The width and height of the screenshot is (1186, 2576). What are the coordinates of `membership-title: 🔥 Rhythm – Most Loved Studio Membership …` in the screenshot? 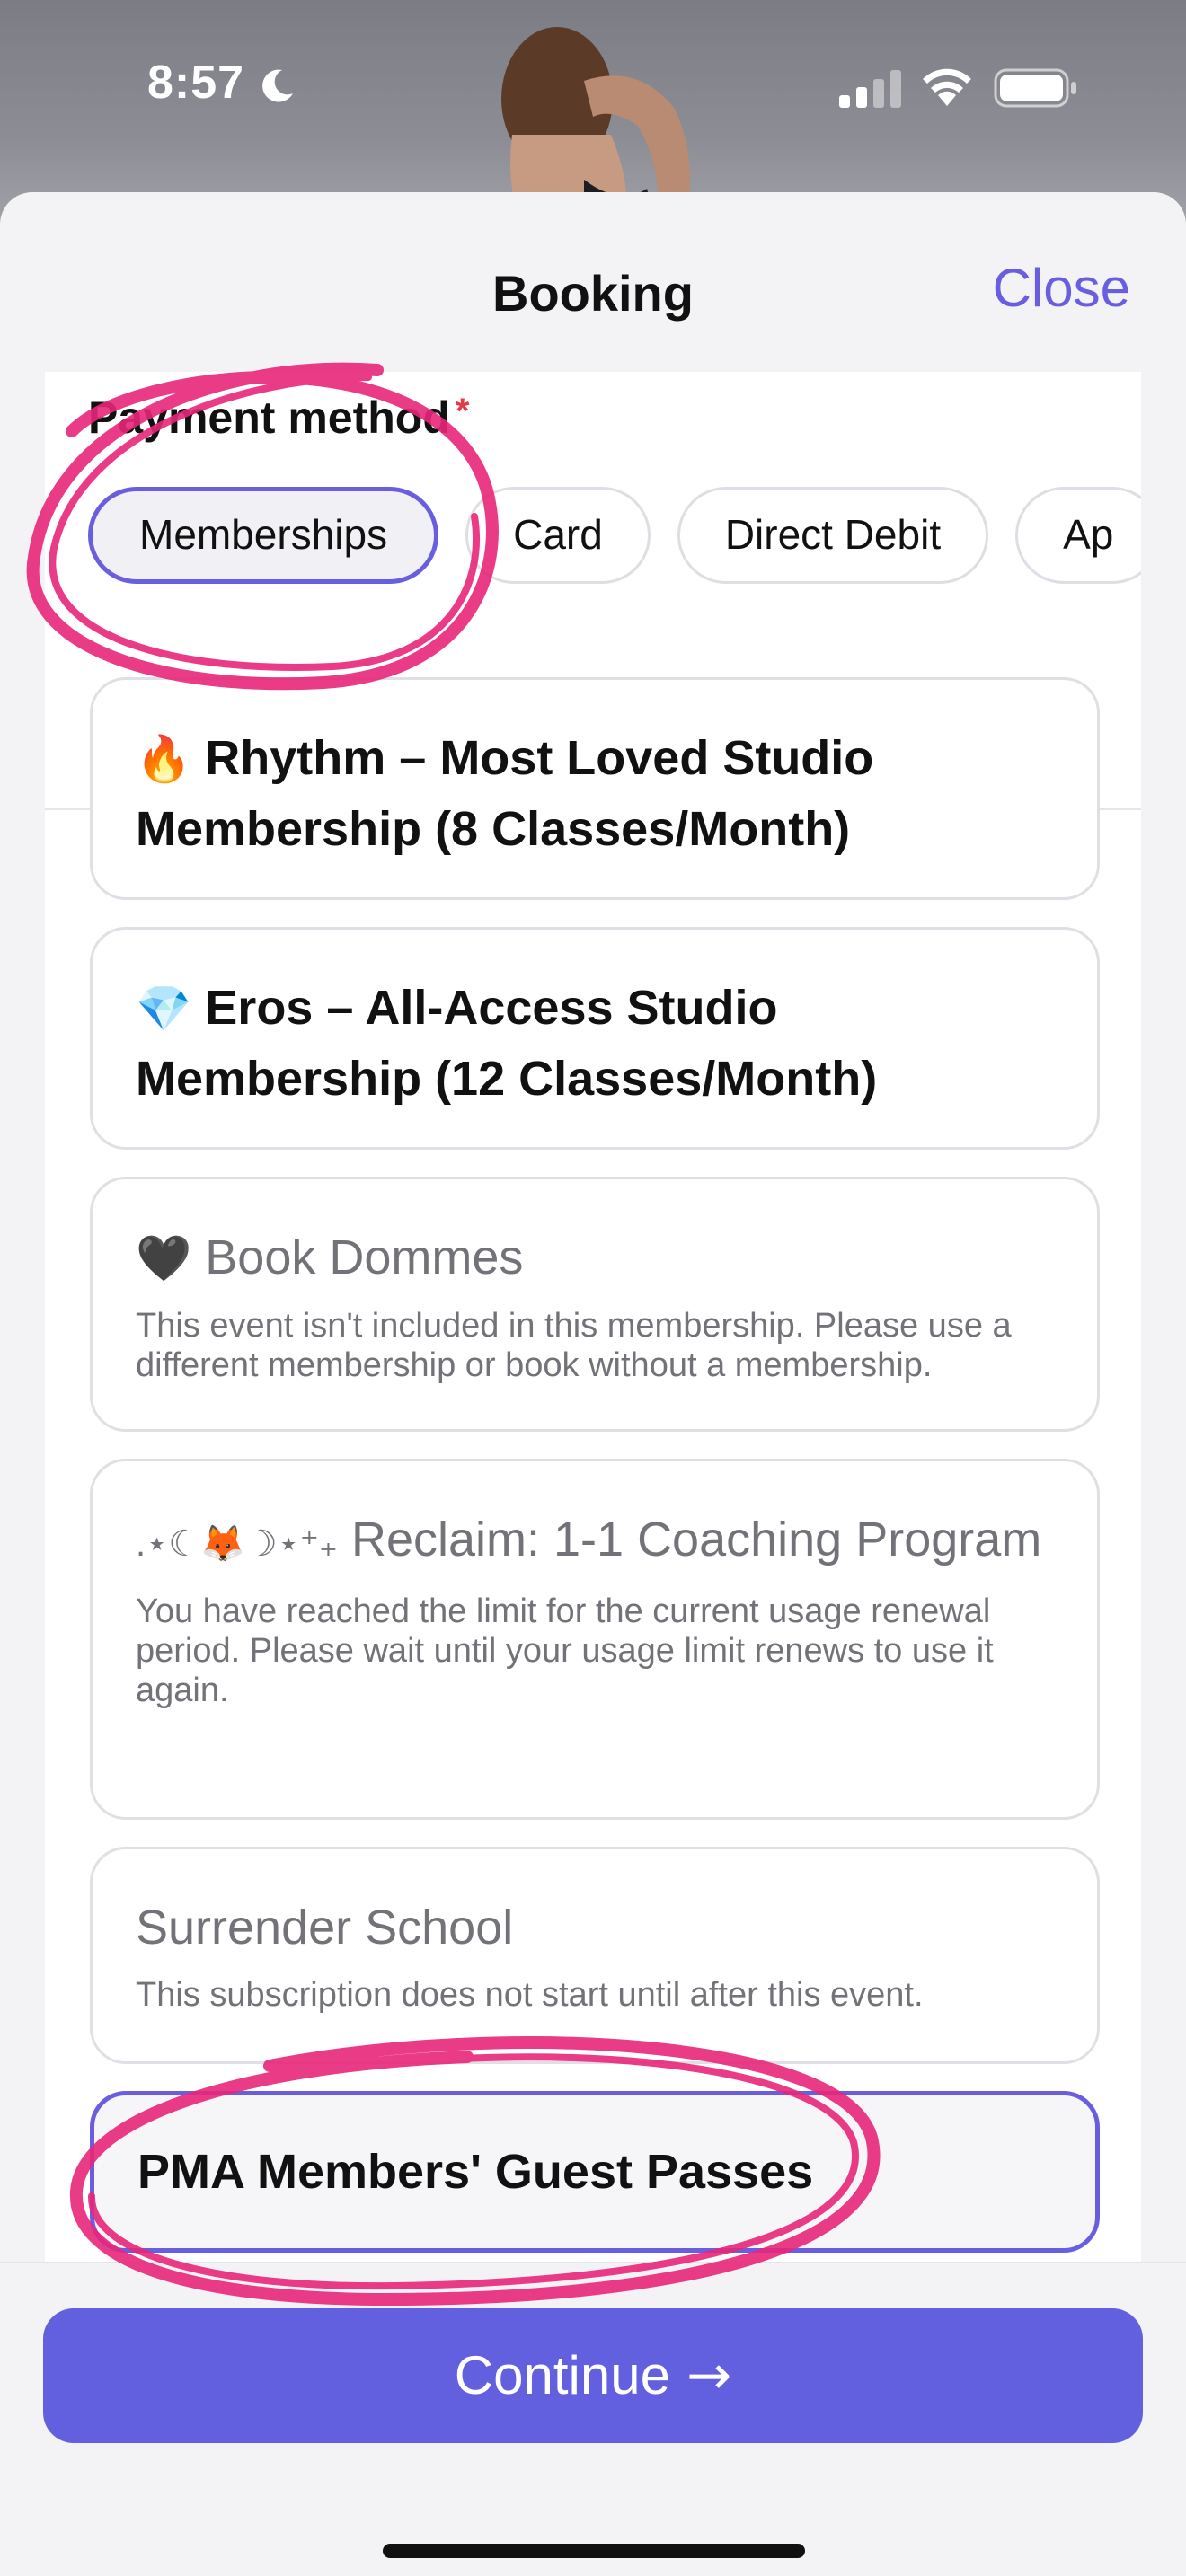 It's located at (595, 793).